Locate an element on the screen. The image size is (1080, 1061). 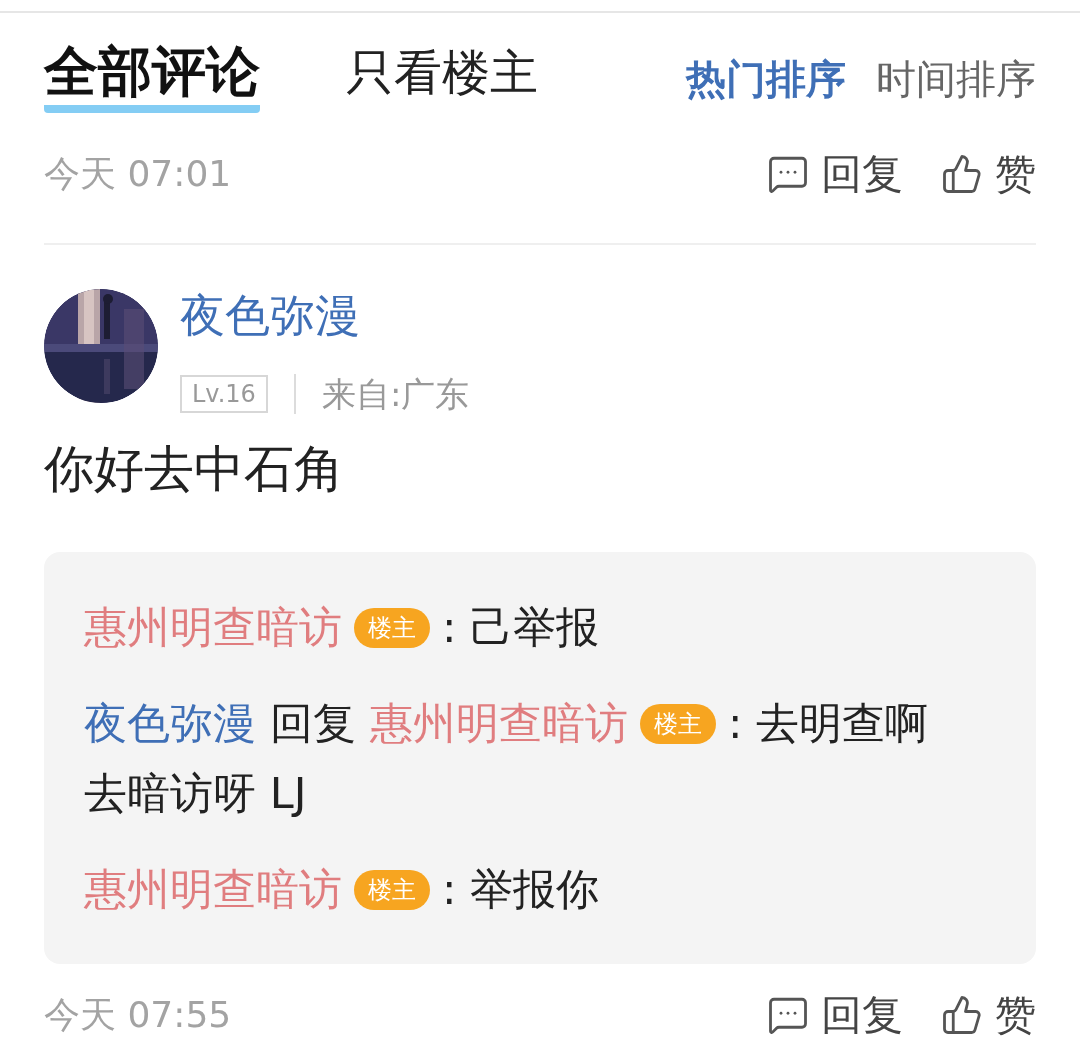
reply-text: 惠州明查暗访 楼主 : 举报你 is located at coordinates (342, 889).